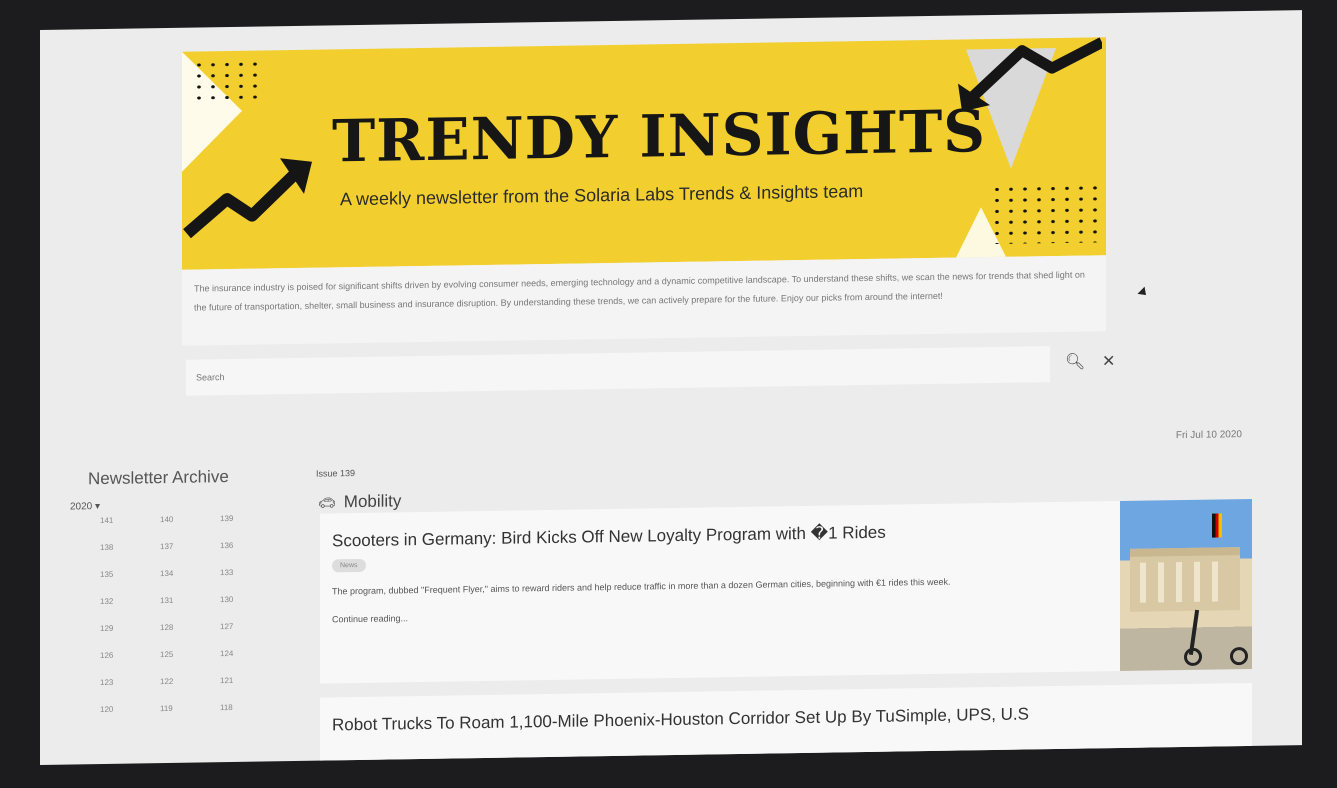 This screenshot has height=788, width=1337. What do you see at coordinates (349, 565) in the screenshot?
I see `article-tag: News` at bounding box center [349, 565].